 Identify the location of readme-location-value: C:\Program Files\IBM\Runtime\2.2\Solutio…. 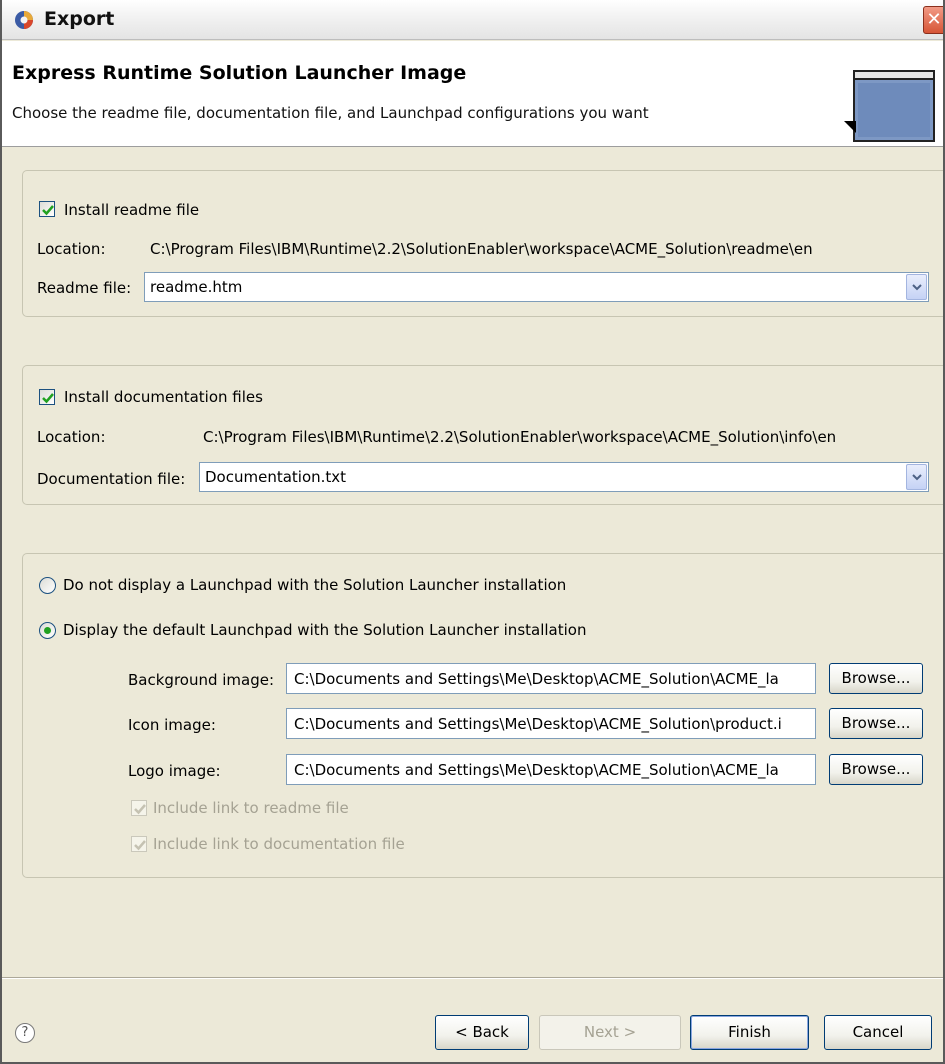
(481, 249).